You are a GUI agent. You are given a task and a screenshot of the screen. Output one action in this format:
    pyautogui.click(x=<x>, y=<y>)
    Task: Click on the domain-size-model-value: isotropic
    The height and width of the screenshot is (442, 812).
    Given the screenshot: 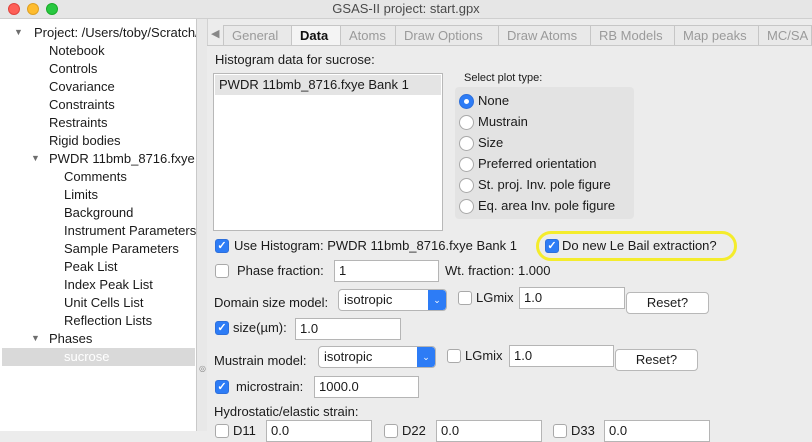 What is the action you would take?
    pyautogui.click(x=368, y=299)
    